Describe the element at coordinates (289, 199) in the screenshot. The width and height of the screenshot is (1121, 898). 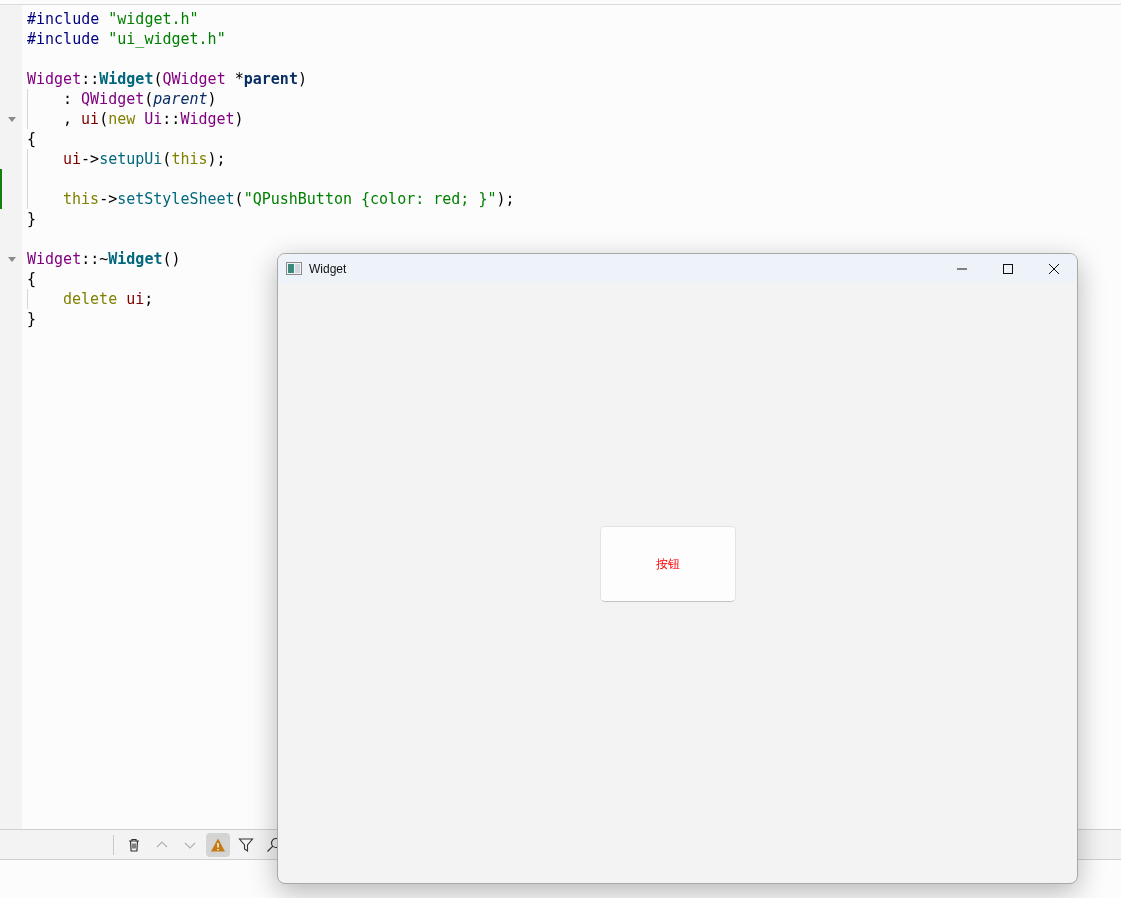
I see `code-line: this->setStyleSheet("QPushButton {color: red; }");` at that location.